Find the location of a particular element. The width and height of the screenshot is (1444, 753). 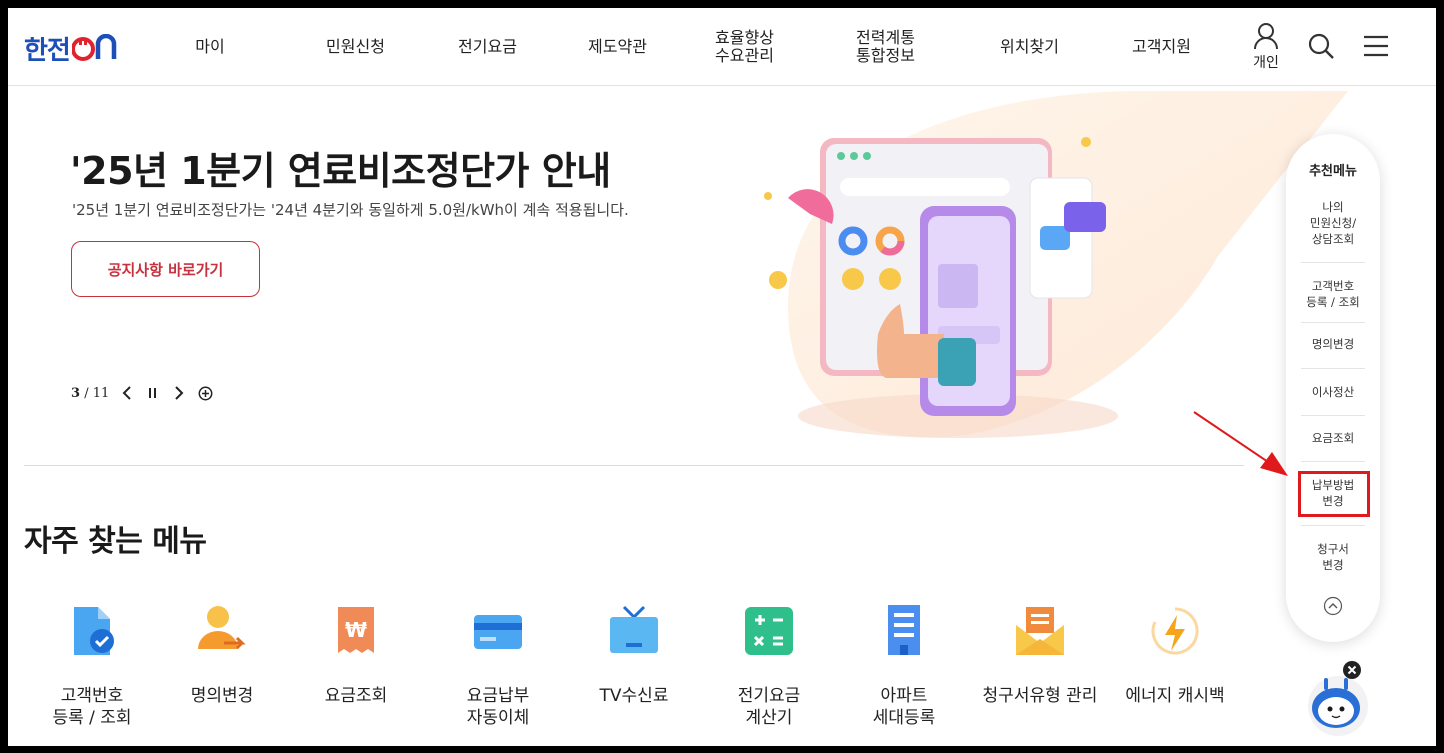

search-icon is located at coordinates (1321, 46).